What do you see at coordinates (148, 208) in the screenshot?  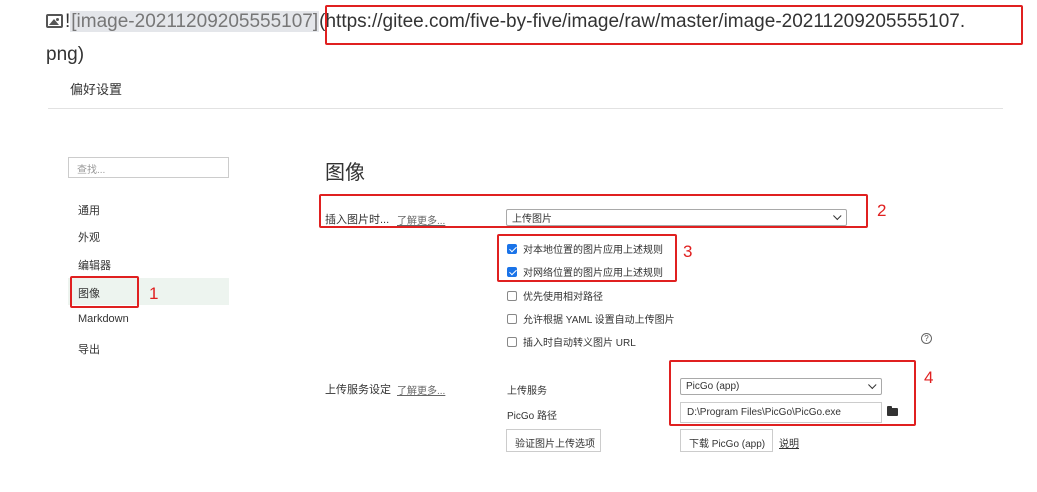 I see `sidebar-item-general: 通用` at bounding box center [148, 208].